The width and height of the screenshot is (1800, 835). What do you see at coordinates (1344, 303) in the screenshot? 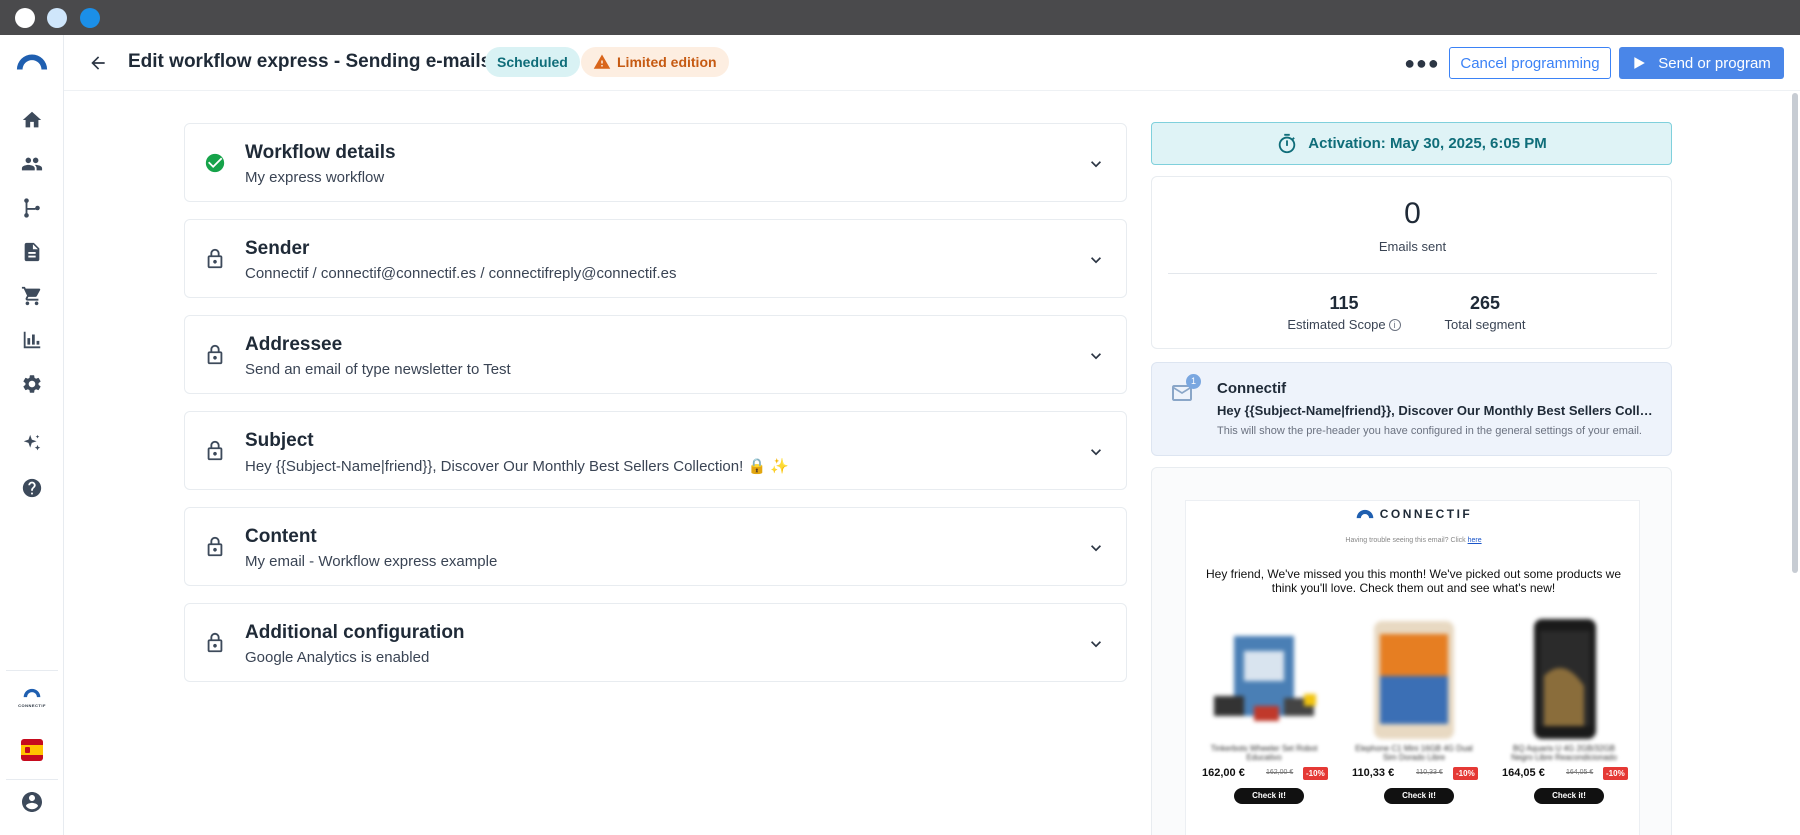
I see `estimated-scope-value: 115` at bounding box center [1344, 303].